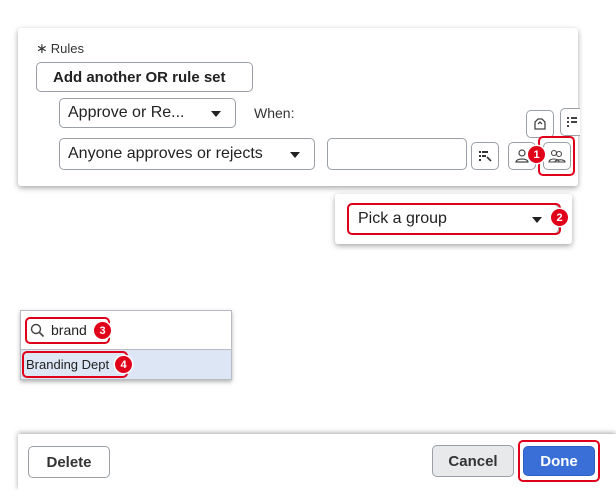 Image resolution: width=616 pixels, height=490 pixels. I want to click on required-asterisk-icon: ∗, so click(42, 48).